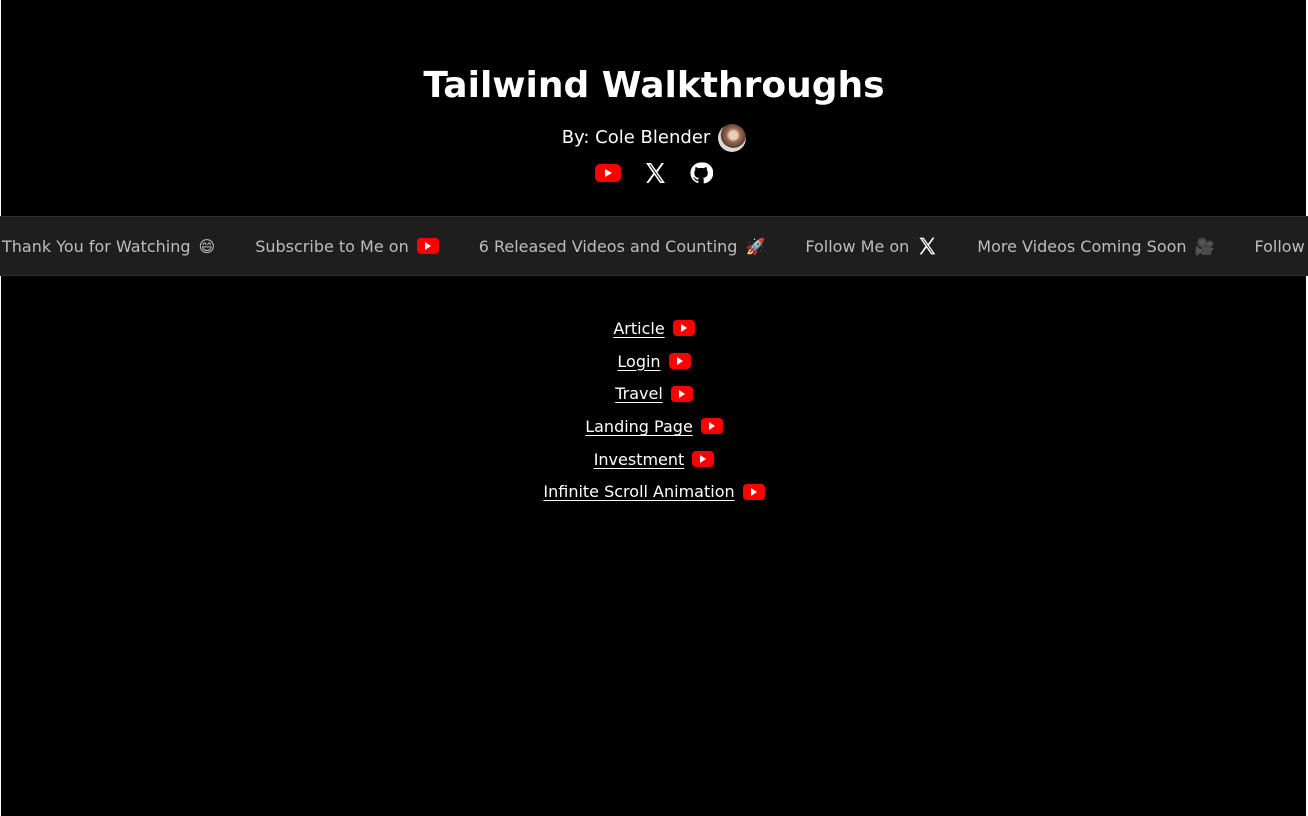  I want to click on marquee-item-text: Thank You for Watching, so click(96, 246).